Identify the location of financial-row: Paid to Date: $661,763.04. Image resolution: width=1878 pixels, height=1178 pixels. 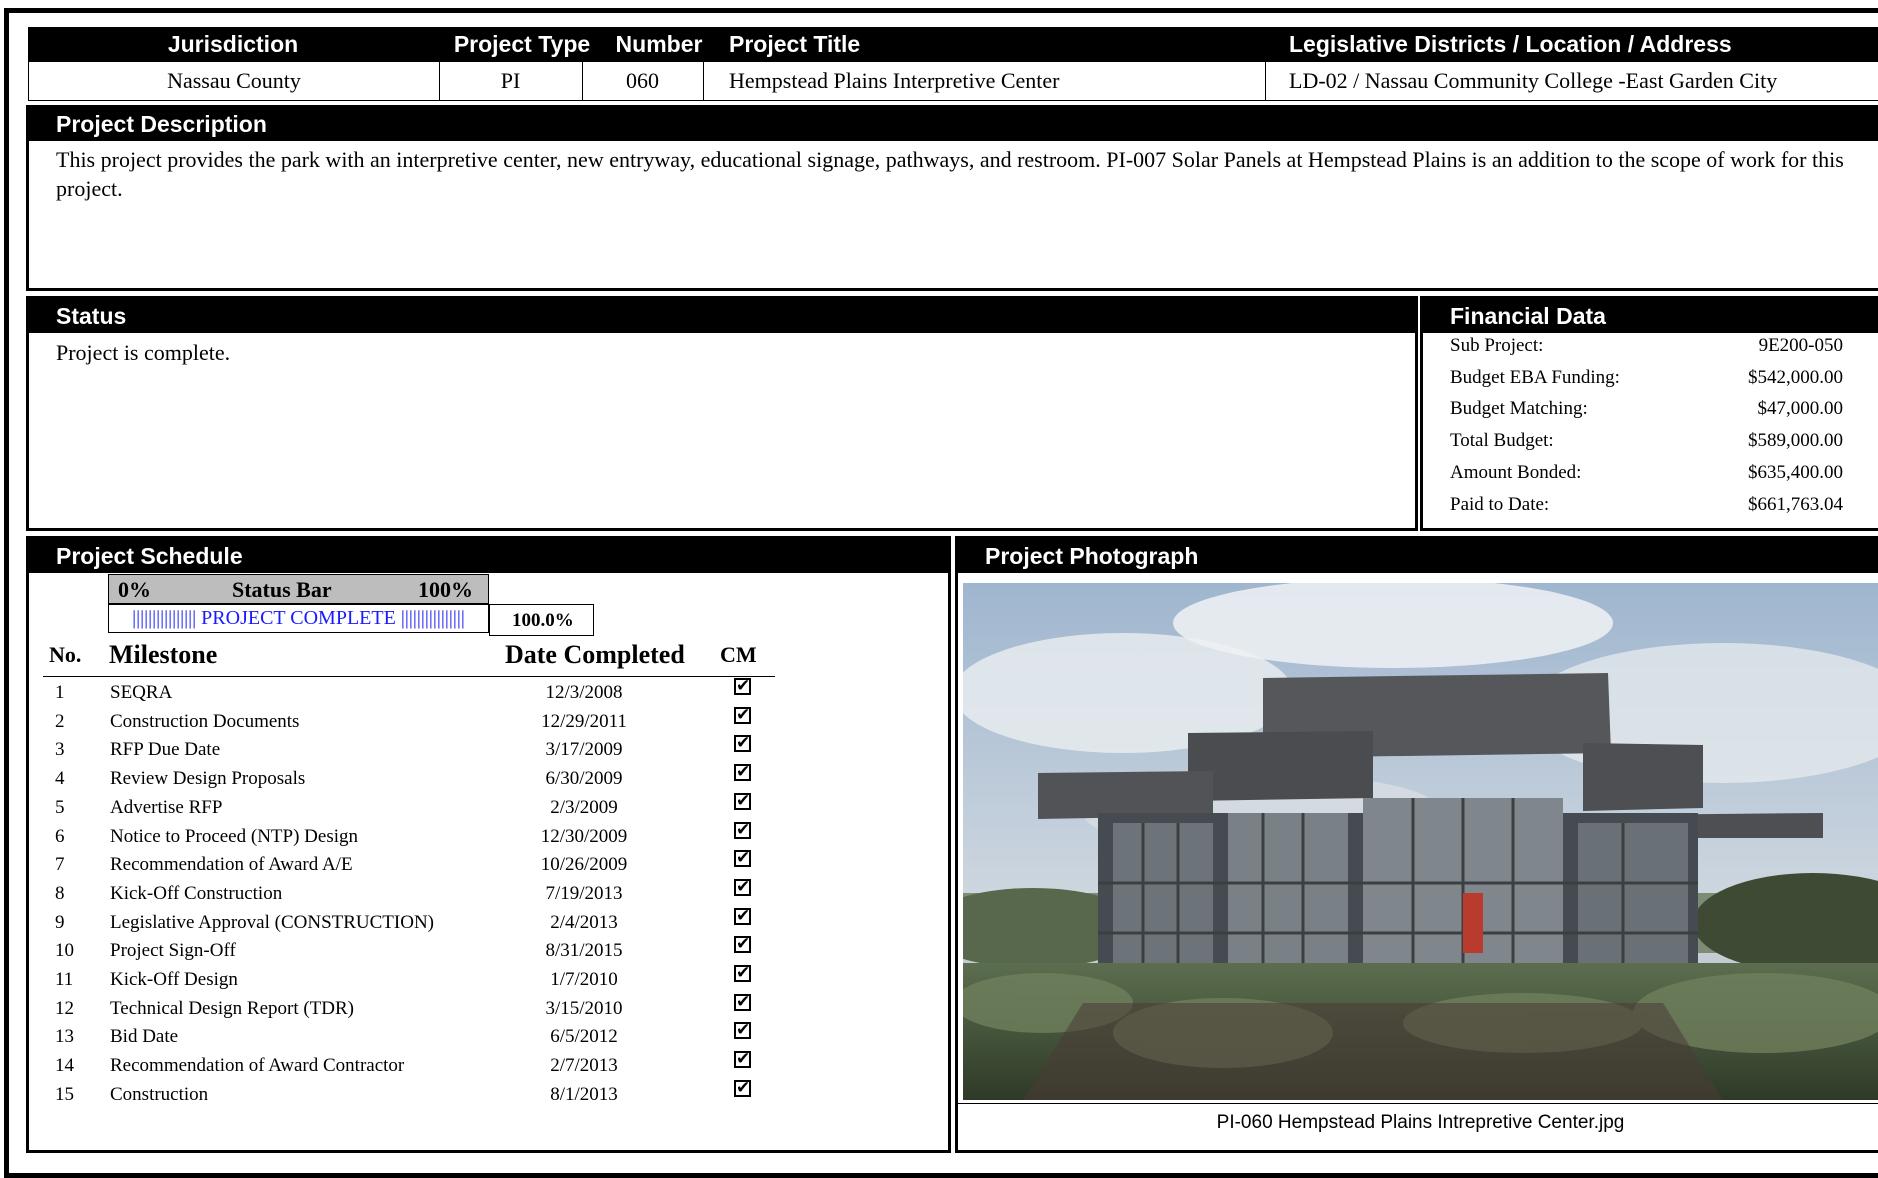
(1650, 510).